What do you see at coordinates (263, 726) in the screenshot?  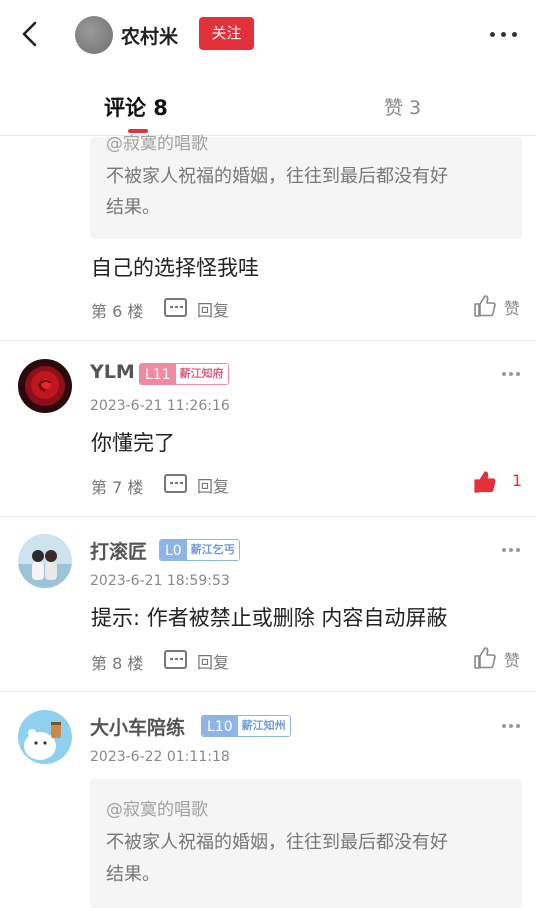 I see `level-title: 薪江知州` at bounding box center [263, 726].